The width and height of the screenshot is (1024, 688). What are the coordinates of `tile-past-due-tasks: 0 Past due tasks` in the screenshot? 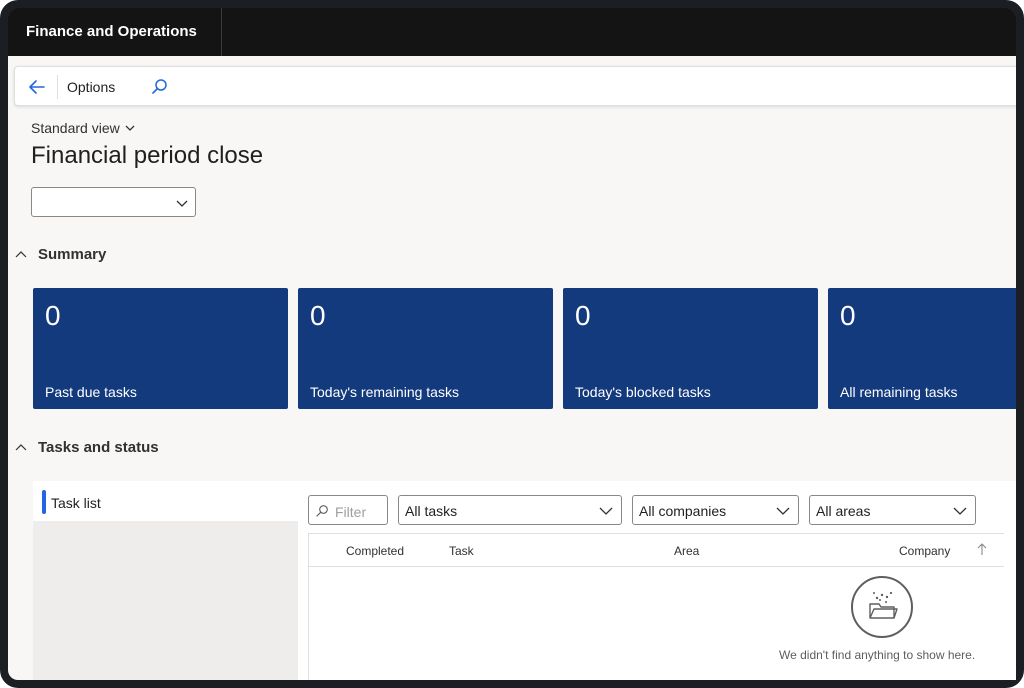 It's located at (160, 348).